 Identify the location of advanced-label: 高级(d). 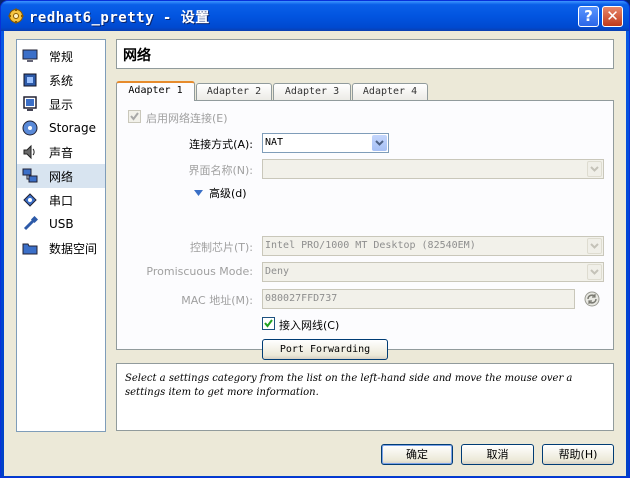
(228, 193).